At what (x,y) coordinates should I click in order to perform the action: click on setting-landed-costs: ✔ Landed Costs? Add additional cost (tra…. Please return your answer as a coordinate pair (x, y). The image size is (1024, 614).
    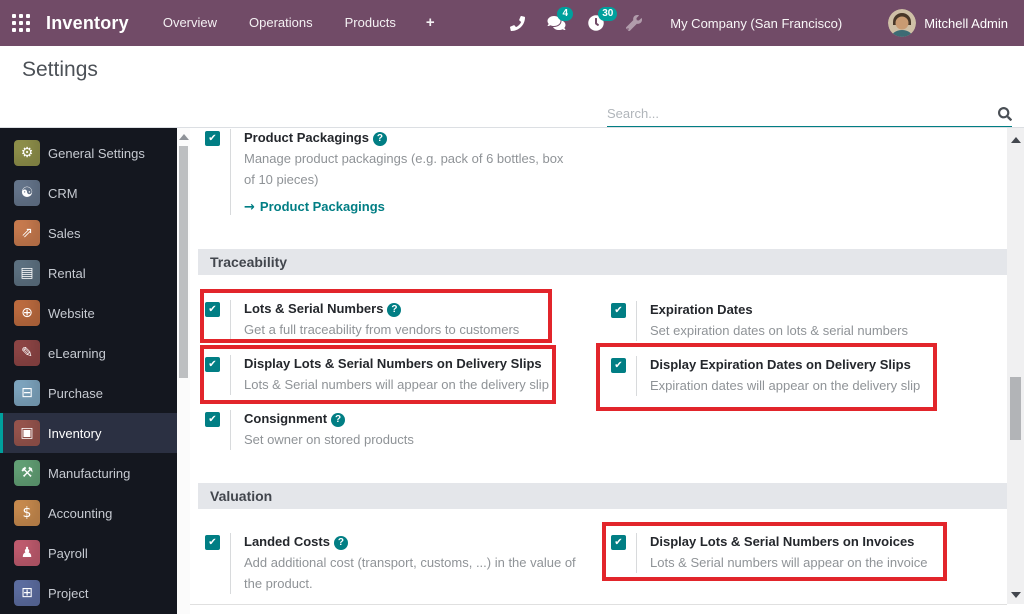
    Looking at the image, I should click on (396, 563).